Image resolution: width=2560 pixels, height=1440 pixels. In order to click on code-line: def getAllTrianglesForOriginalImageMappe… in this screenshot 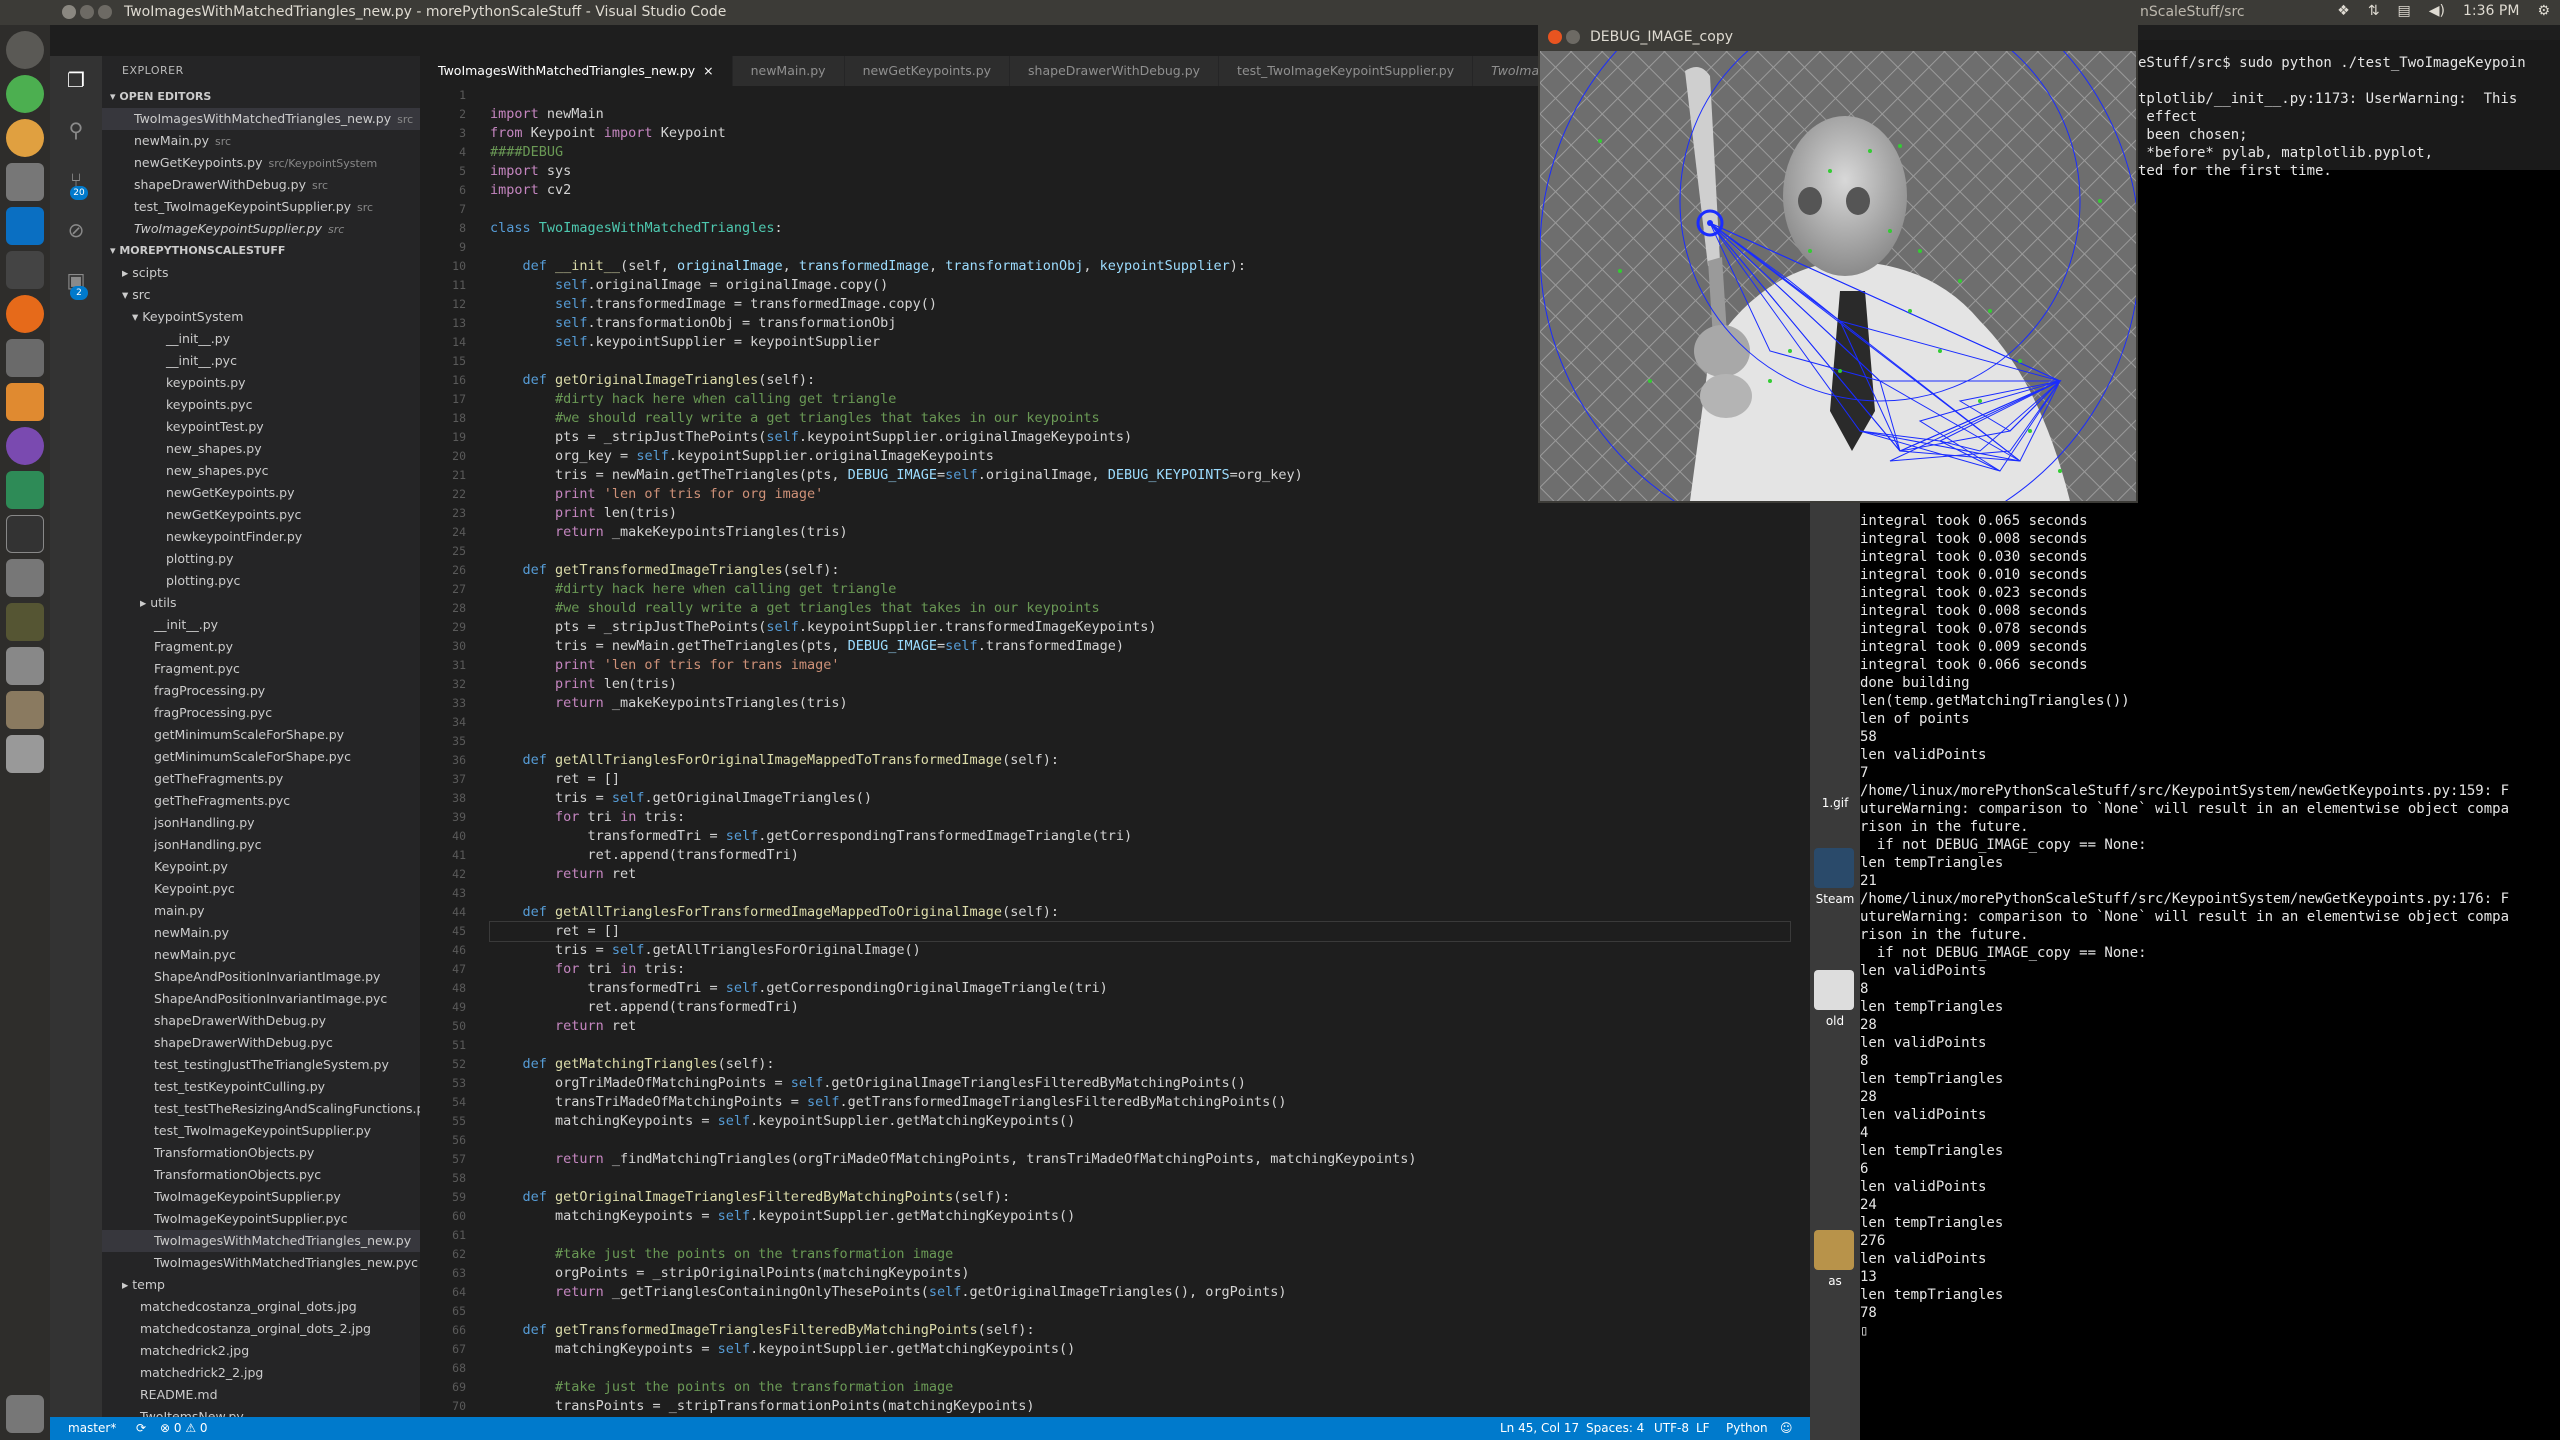, I will do `click(1140, 760)`.